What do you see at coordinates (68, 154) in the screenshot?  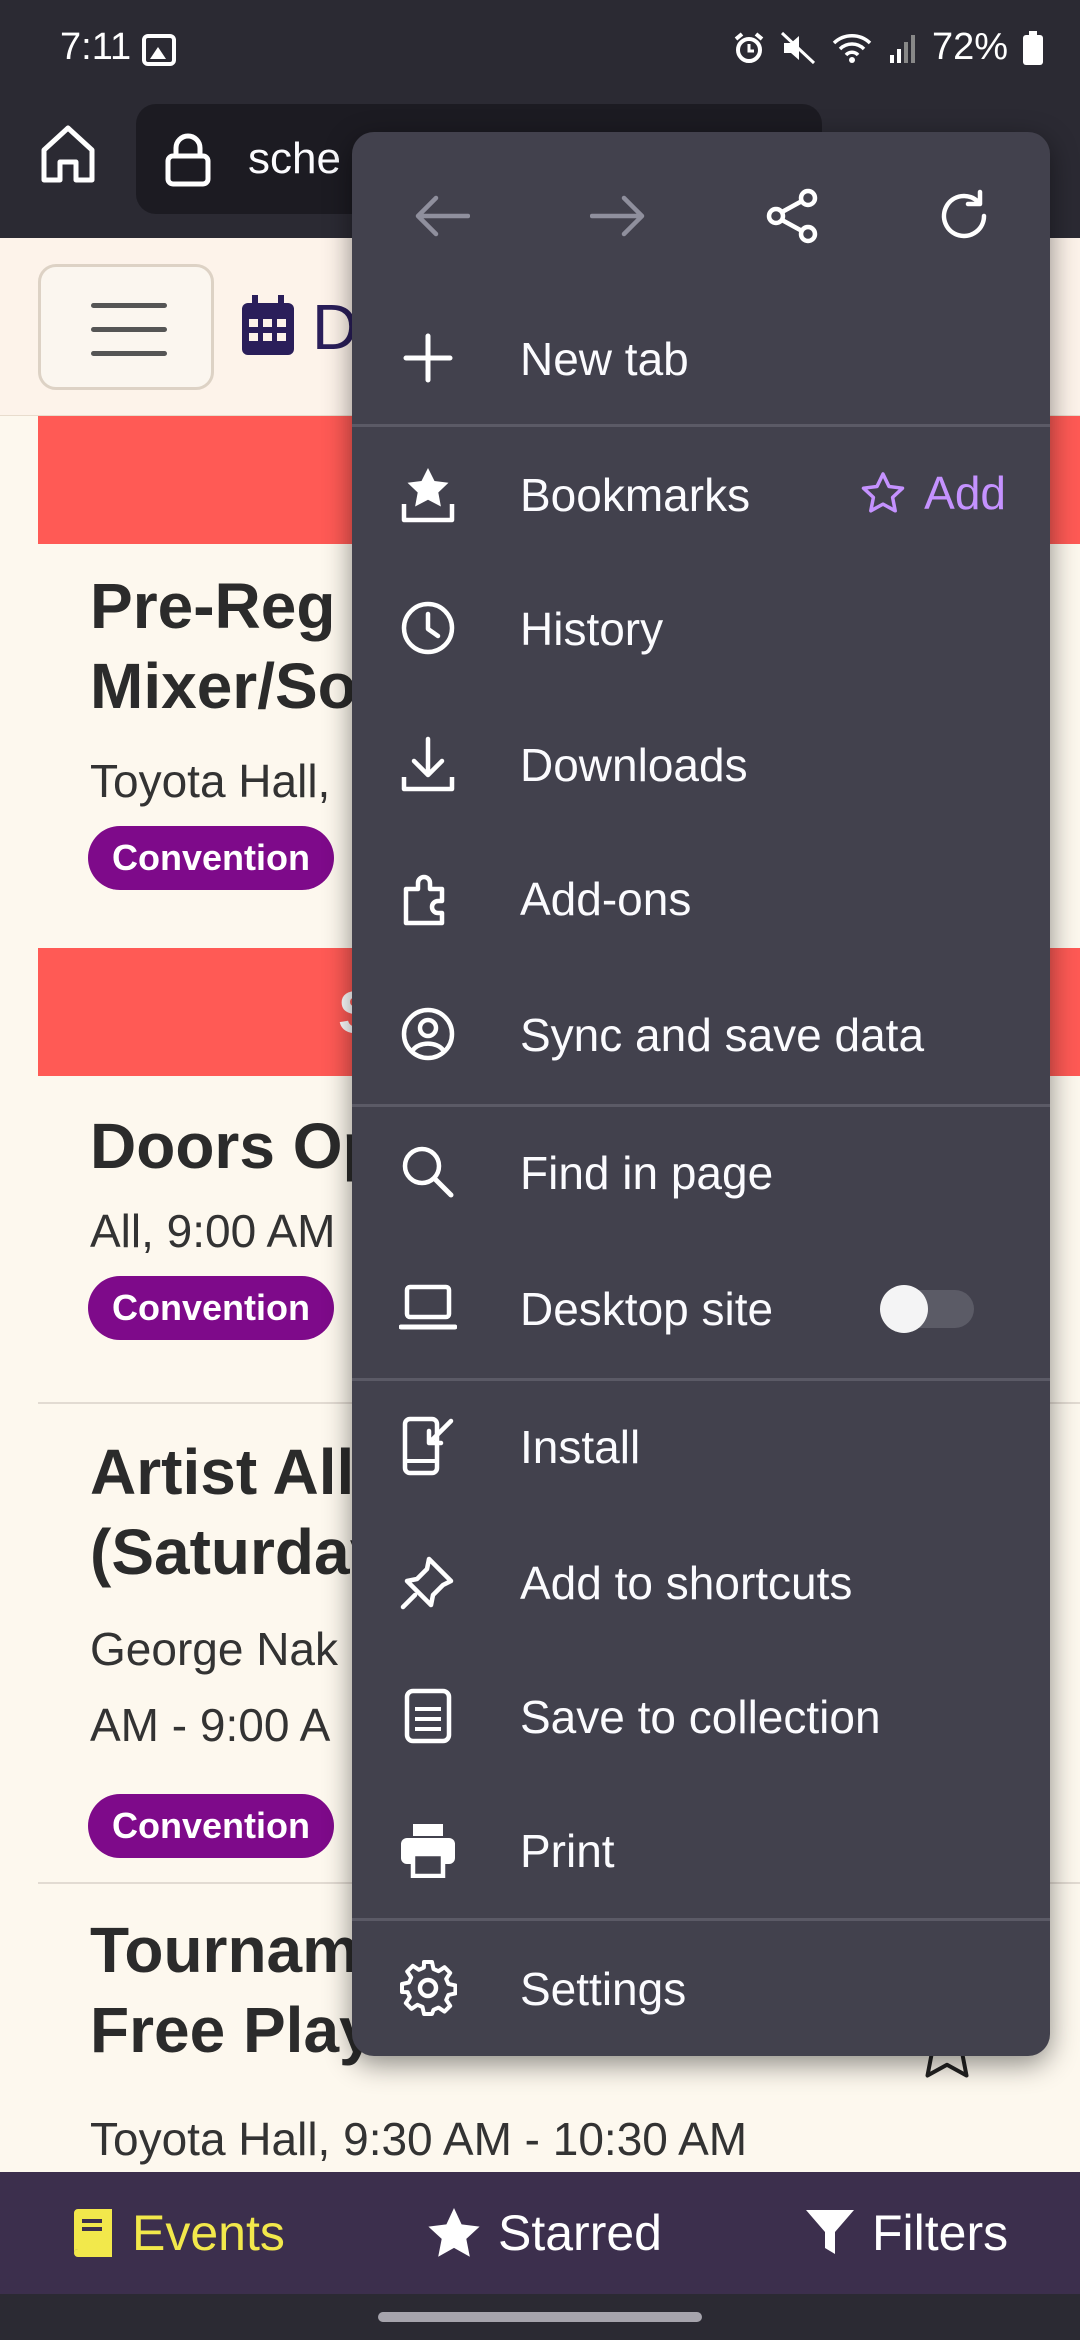 I see `home-icon` at bounding box center [68, 154].